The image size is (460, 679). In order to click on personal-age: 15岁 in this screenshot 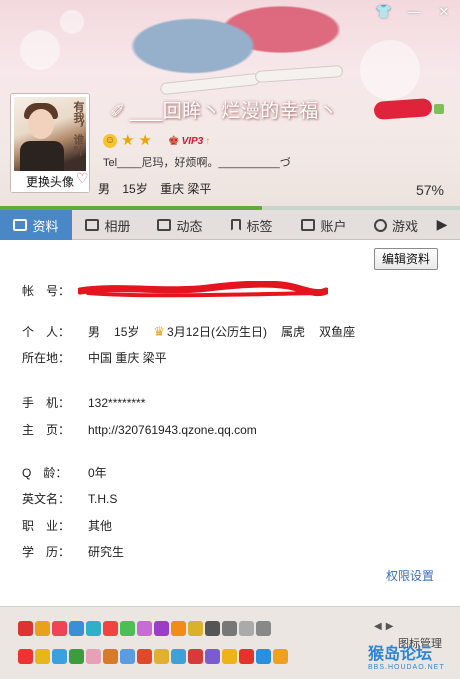, I will do `click(127, 332)`.